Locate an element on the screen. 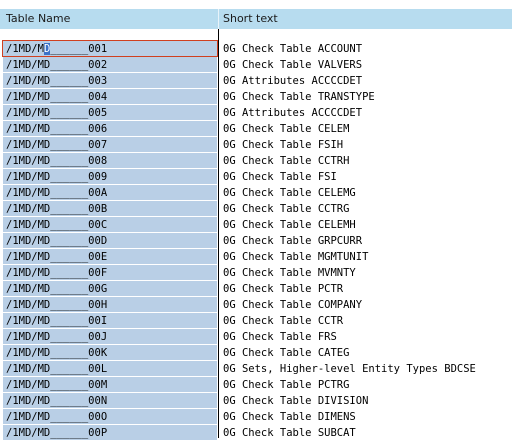 The width and height of the screenshot is (512, 441). table-name-cell: /1MD/MD______00B is located at coordinates (110, 208).